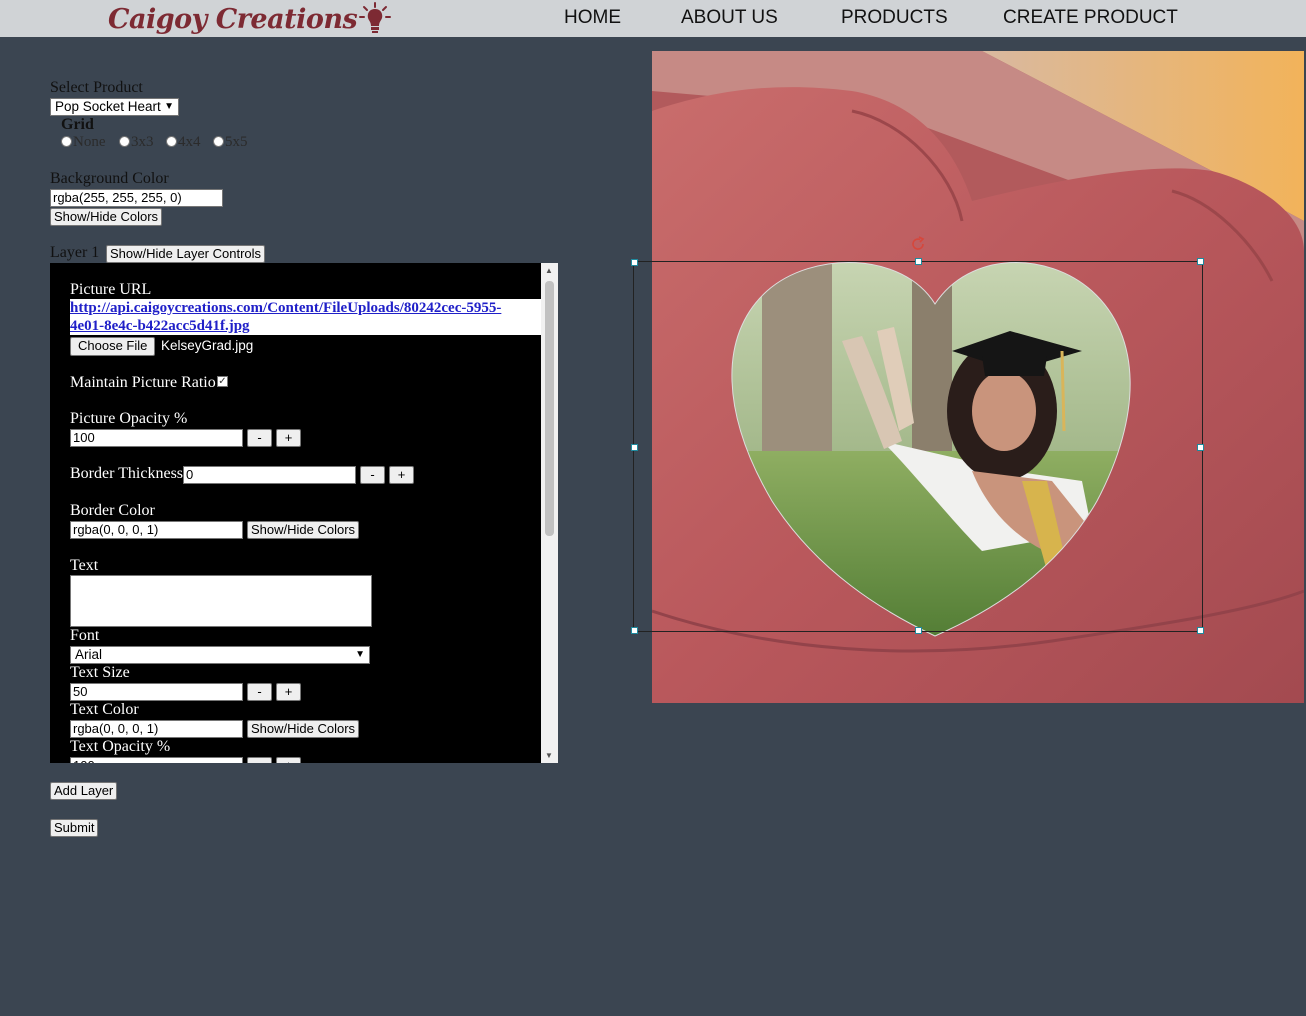 The image size is (1306, 1016). Describe the element at coordinates (127, 473) in the screenshot. I see `border-thickness-label: Border Thickness` at that location.